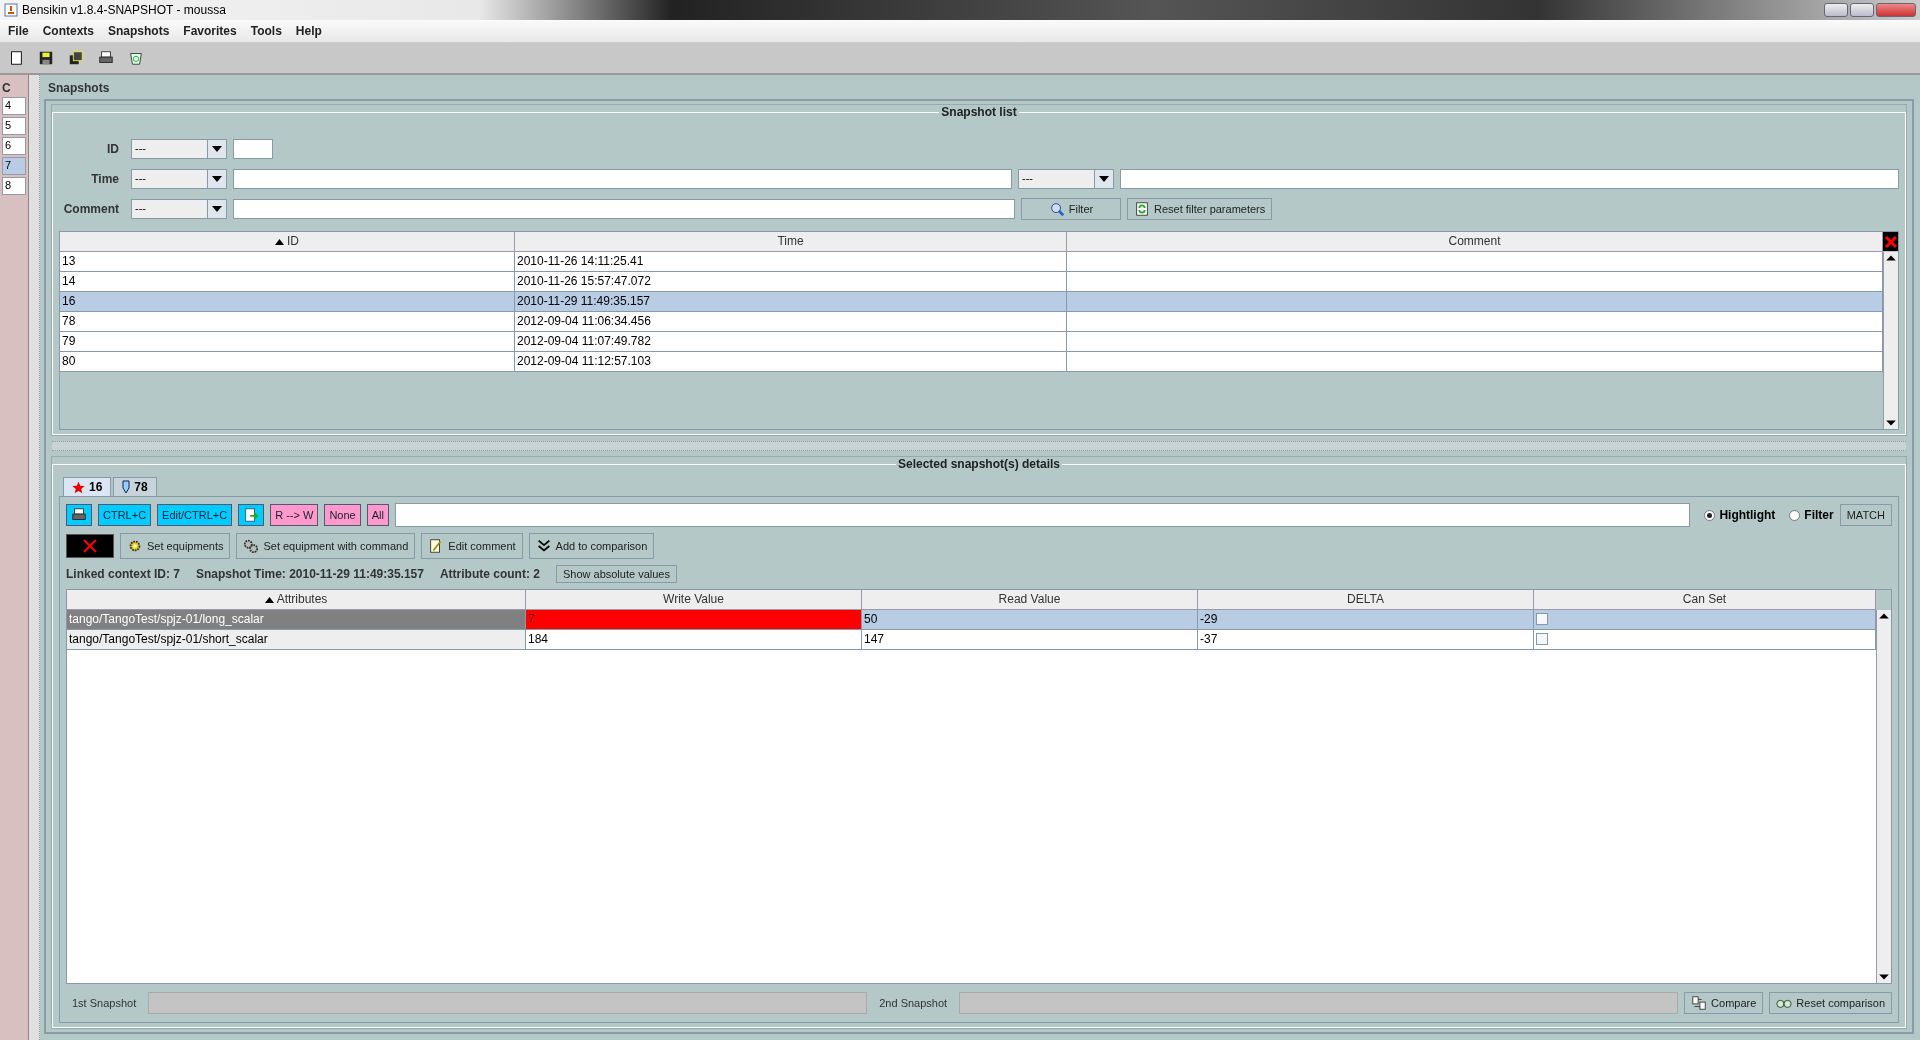 Image resolution: width=1920 pixels, height=1040 pixels. Describe the element at coordinates (126, 487) in the screenshot. I see `pin-icon` at that location.